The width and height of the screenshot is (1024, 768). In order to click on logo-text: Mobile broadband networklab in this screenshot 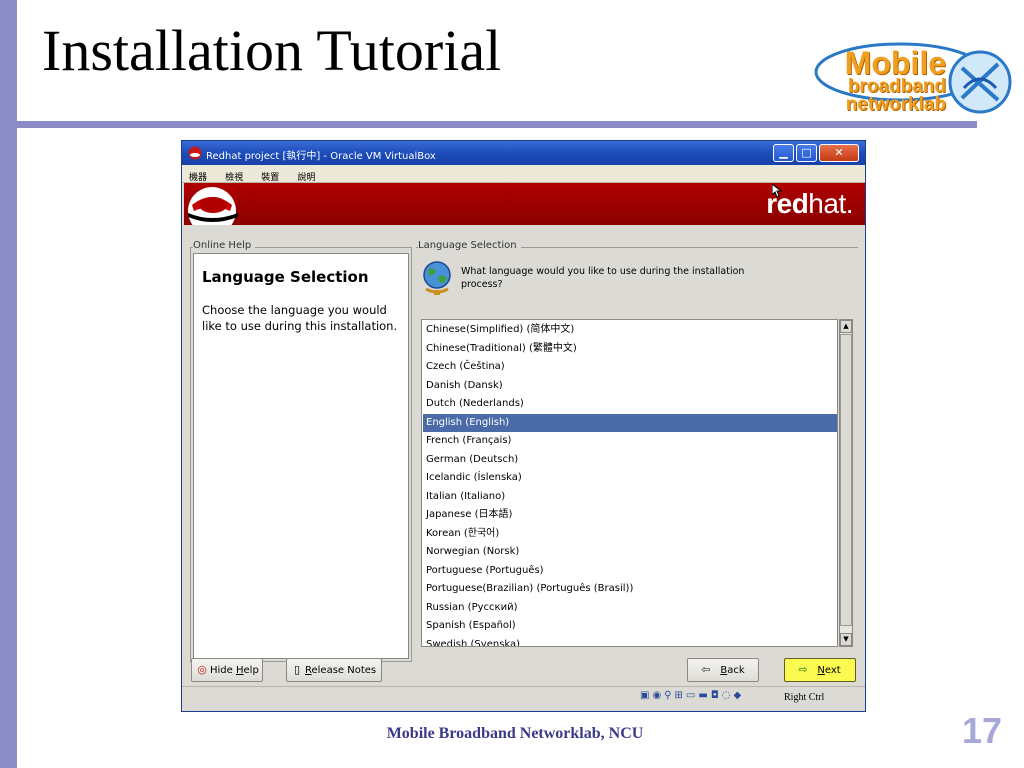, I will do `click(883, 80)`.